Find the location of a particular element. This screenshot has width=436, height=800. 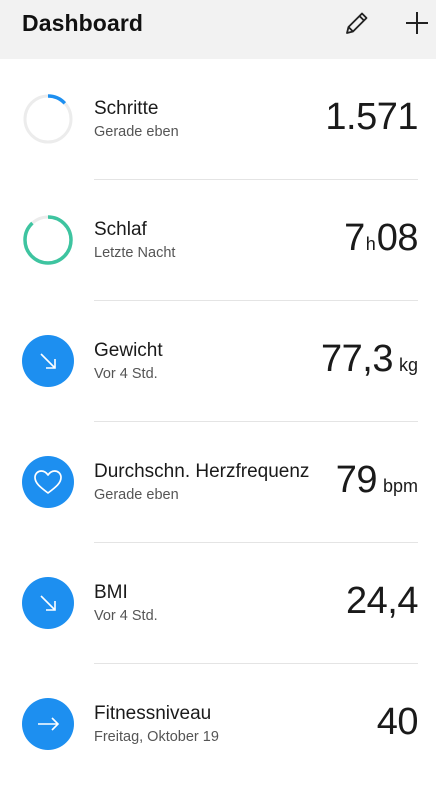

plus-icon is located at coordinates (417, 25).